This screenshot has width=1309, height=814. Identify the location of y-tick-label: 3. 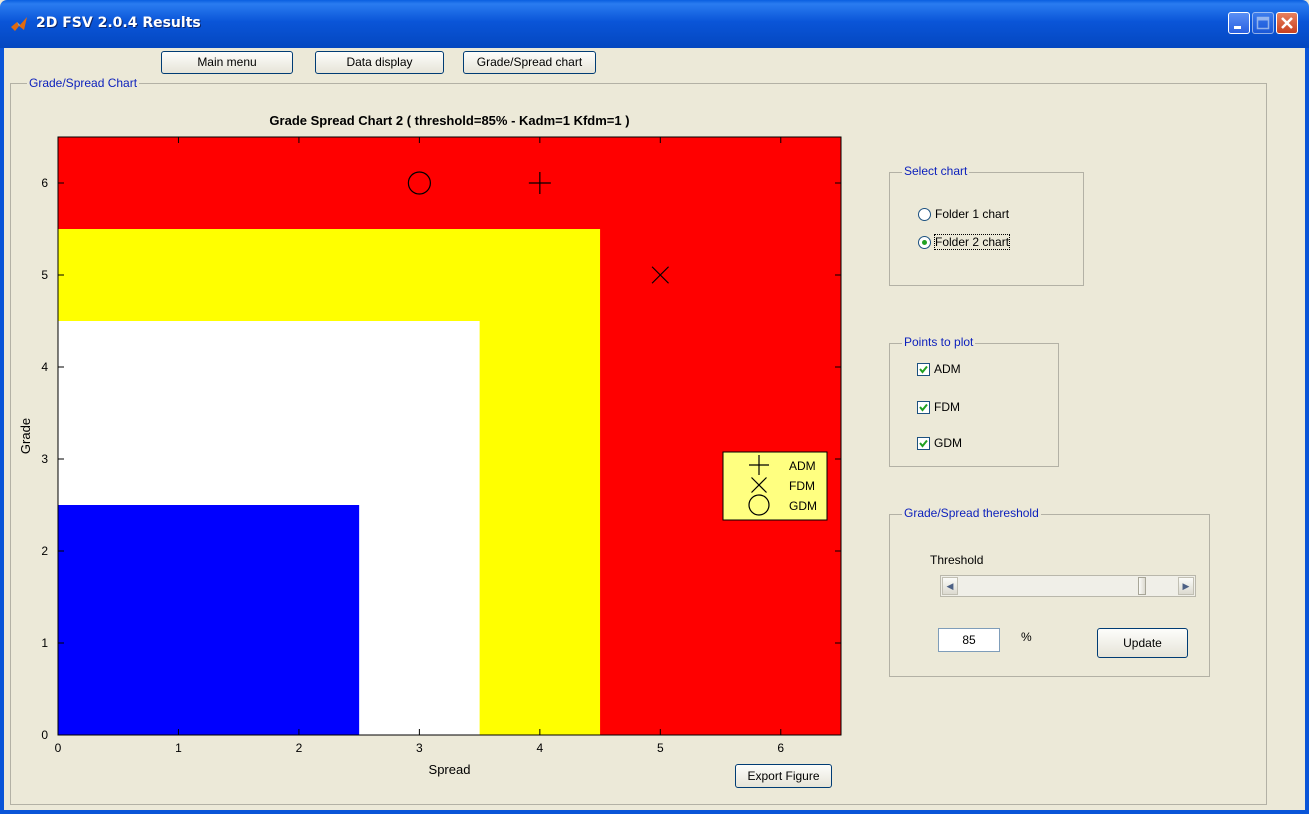
(44, 459).